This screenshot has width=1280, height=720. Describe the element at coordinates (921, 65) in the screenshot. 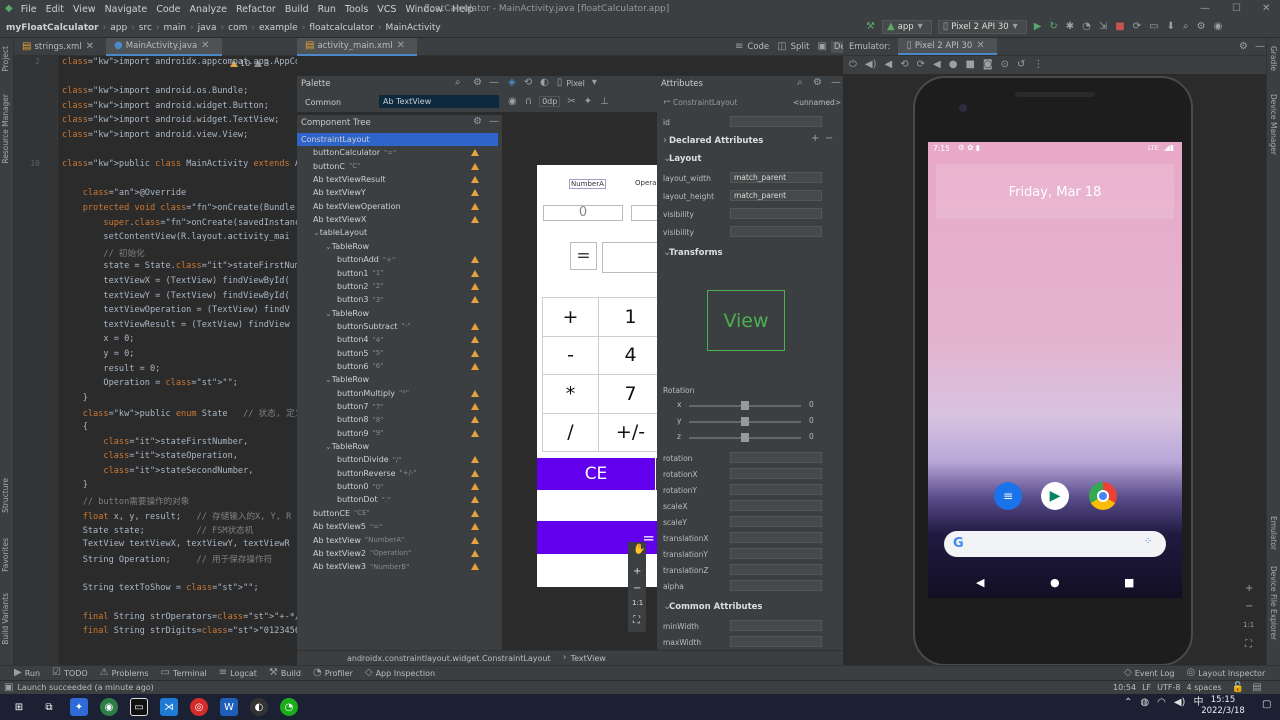

I see `rotate-right-icon: ⟳` at that location.